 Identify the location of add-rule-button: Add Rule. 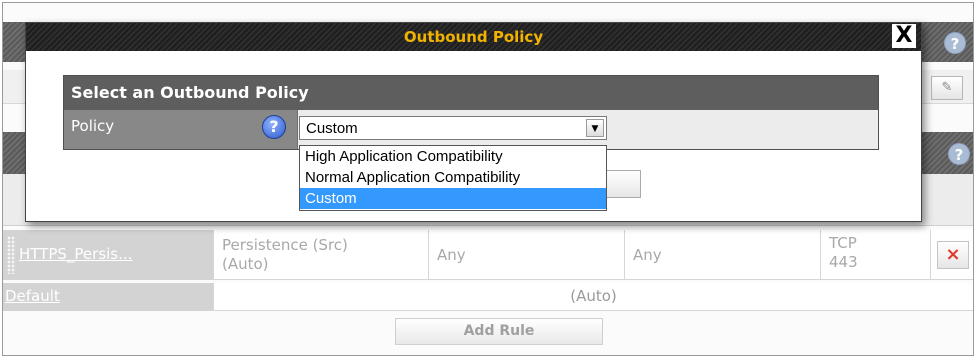
(499, 331).